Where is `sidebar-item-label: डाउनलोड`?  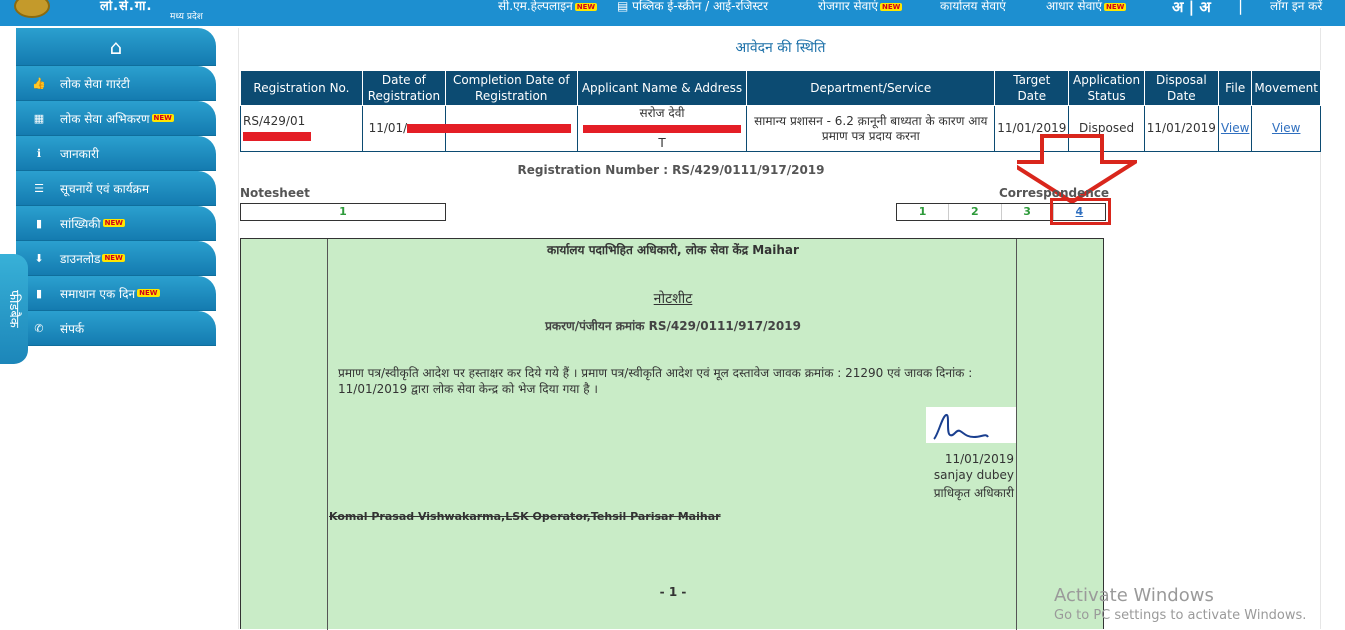 sidebar-item-label: डाउनलोड is located at coordinates (80, 258).